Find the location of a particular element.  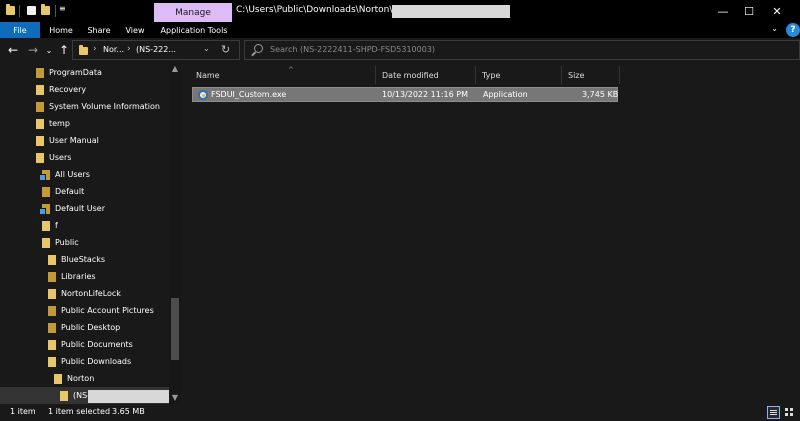

manage-tab: Manage is located at coordinates (193, 12).